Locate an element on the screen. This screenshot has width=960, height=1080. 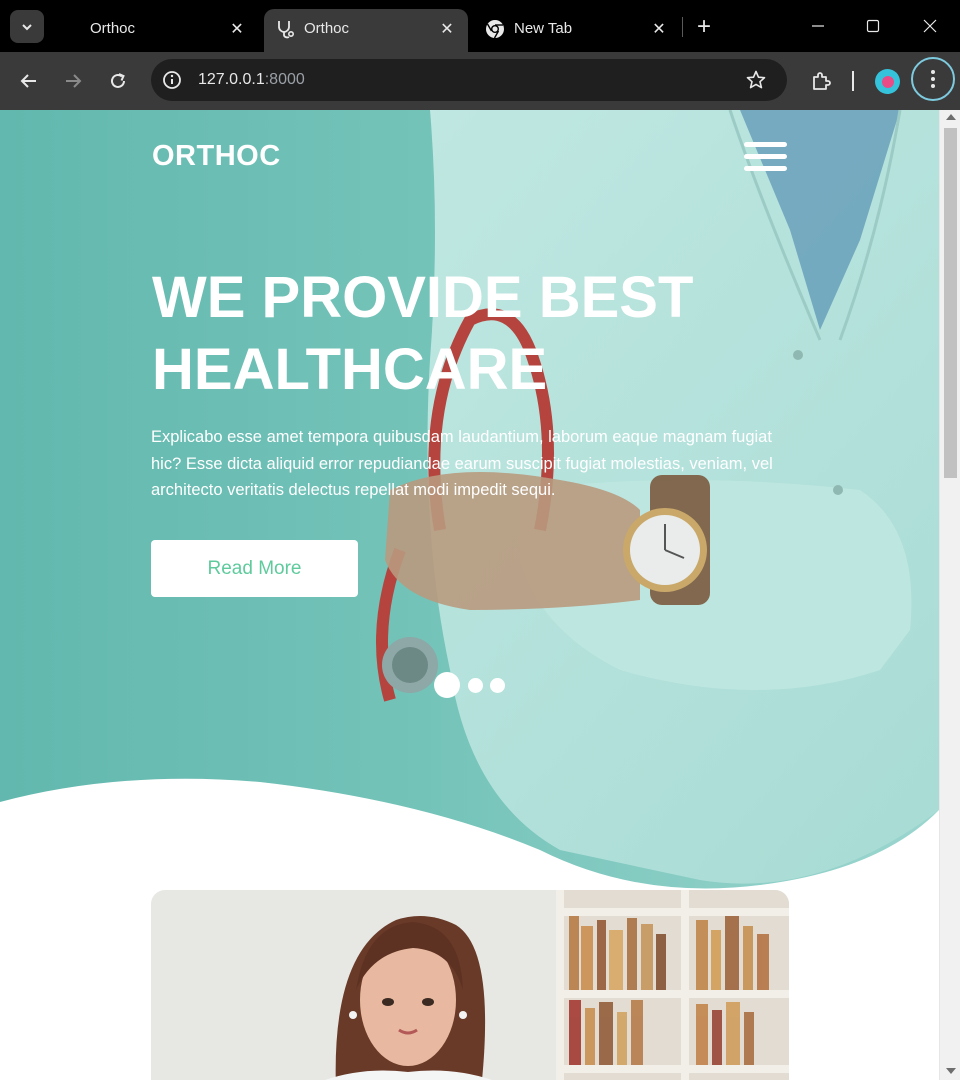
tab-orthoc-1: Orthoc ✕ is located at coordinates (159, 30).